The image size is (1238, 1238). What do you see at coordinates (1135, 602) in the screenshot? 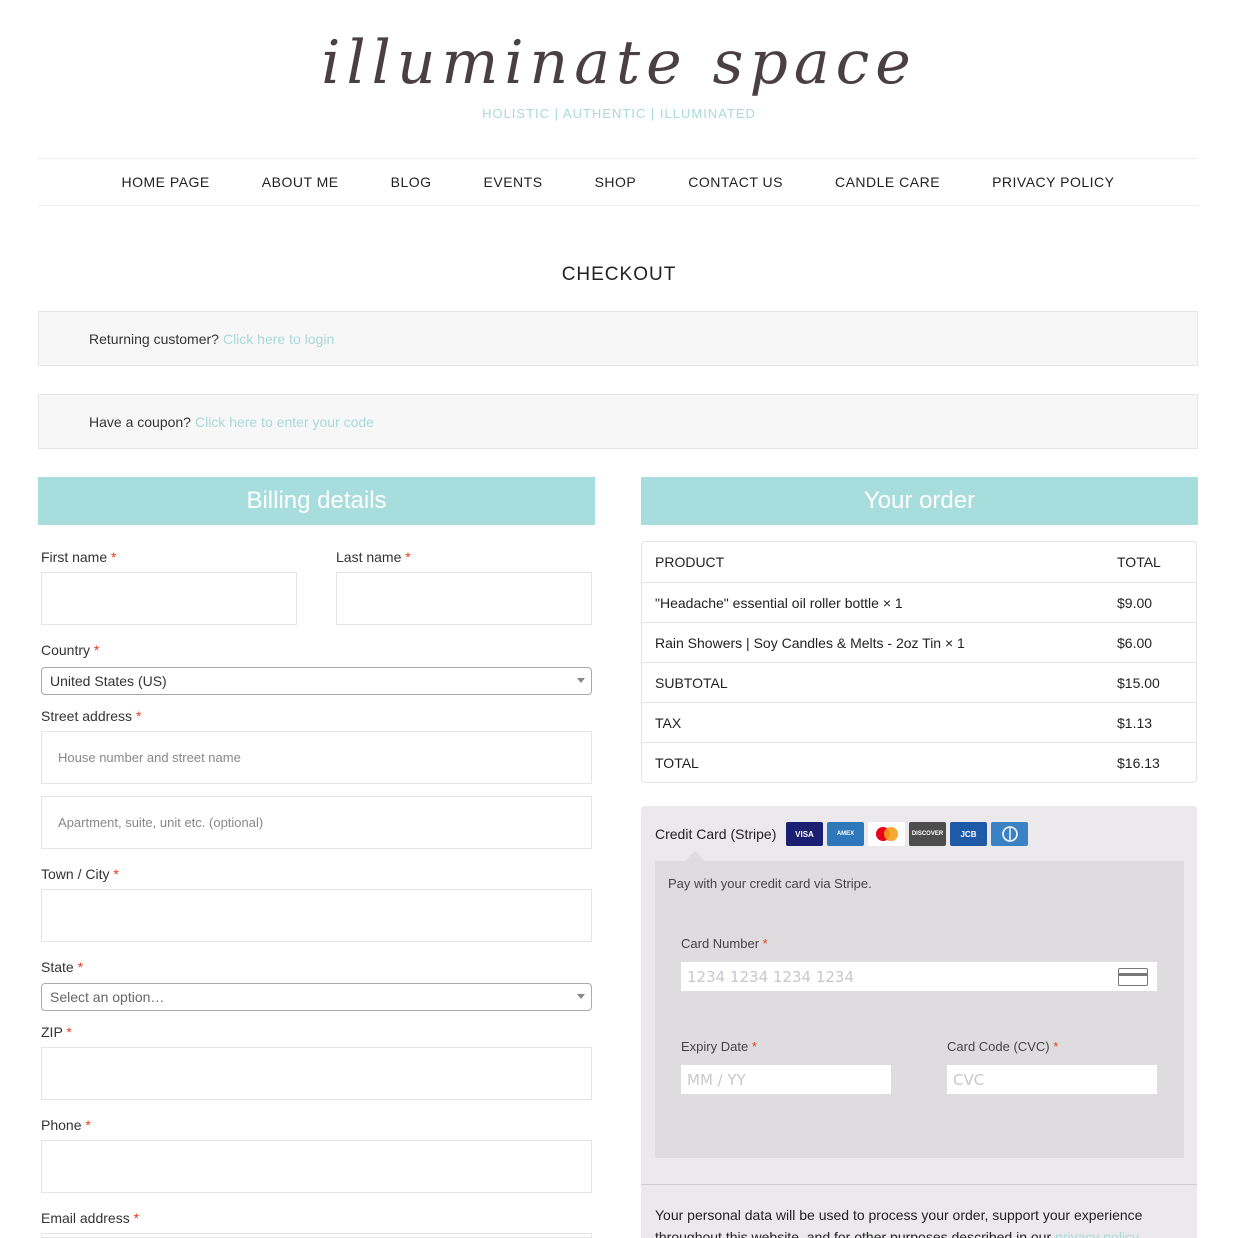
I see `item-total: $9.00` at bounding box center [1135, 602].